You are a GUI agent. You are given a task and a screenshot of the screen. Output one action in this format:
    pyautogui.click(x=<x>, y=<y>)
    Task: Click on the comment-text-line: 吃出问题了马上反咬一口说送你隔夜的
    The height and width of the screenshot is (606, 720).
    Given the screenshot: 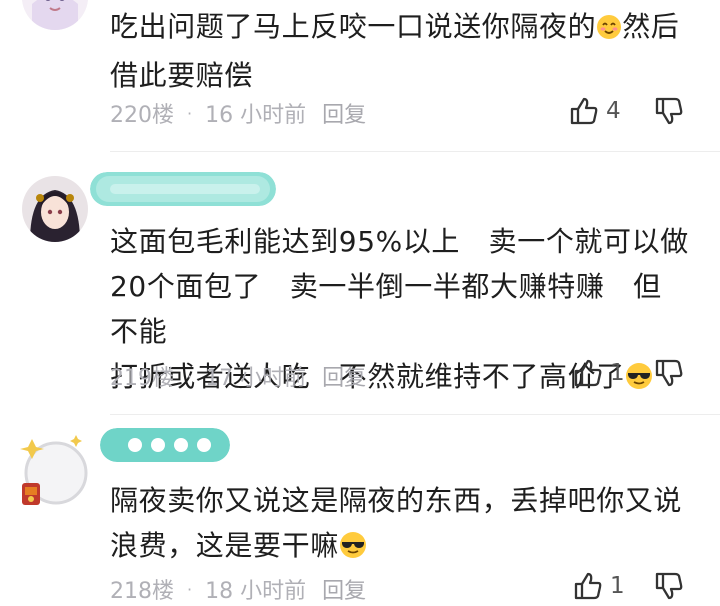 What is the action you would take?
    pyautogui.click(x=353, y=26)
    